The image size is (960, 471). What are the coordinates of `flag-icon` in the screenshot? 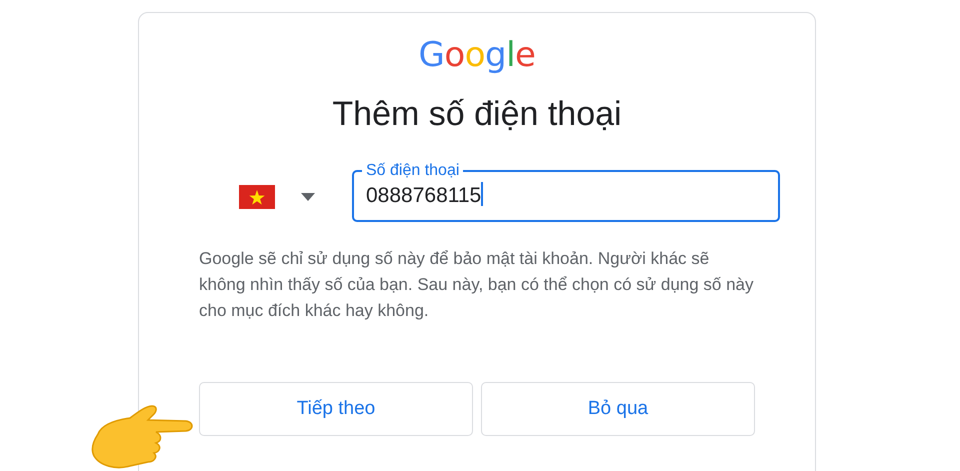 It's located at (257, 197).